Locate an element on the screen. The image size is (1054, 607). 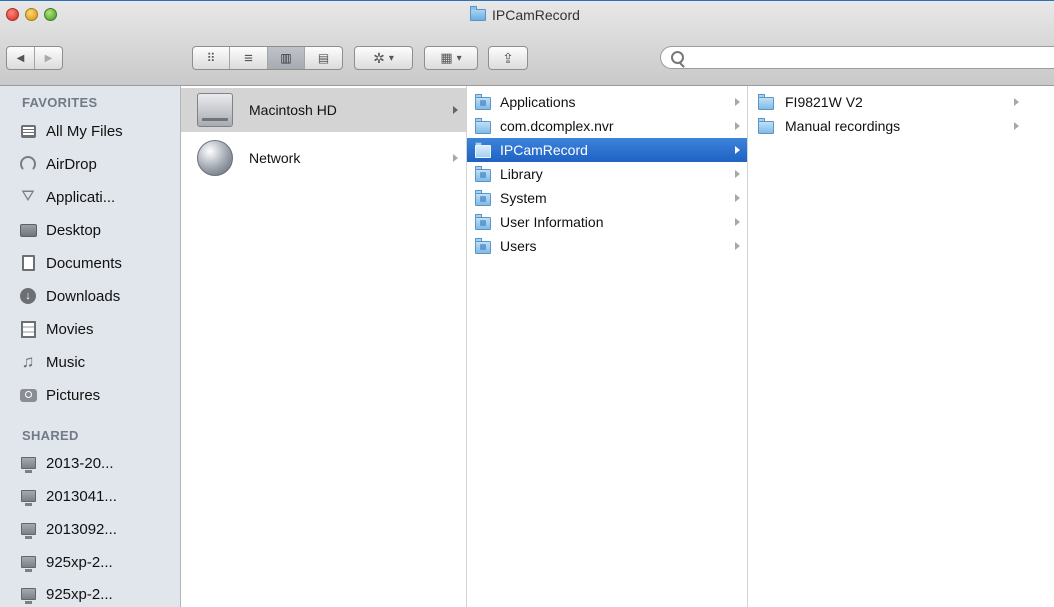
icon-view-button: ⠿ is located at coordinates (211, 58).